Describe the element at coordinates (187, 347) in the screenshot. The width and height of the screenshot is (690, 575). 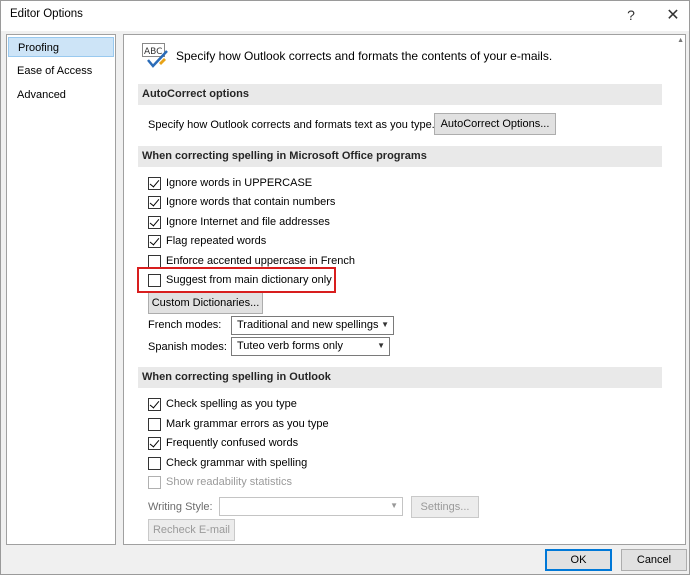
I see `spanish-modes-label: Spanish modes:` at that location.